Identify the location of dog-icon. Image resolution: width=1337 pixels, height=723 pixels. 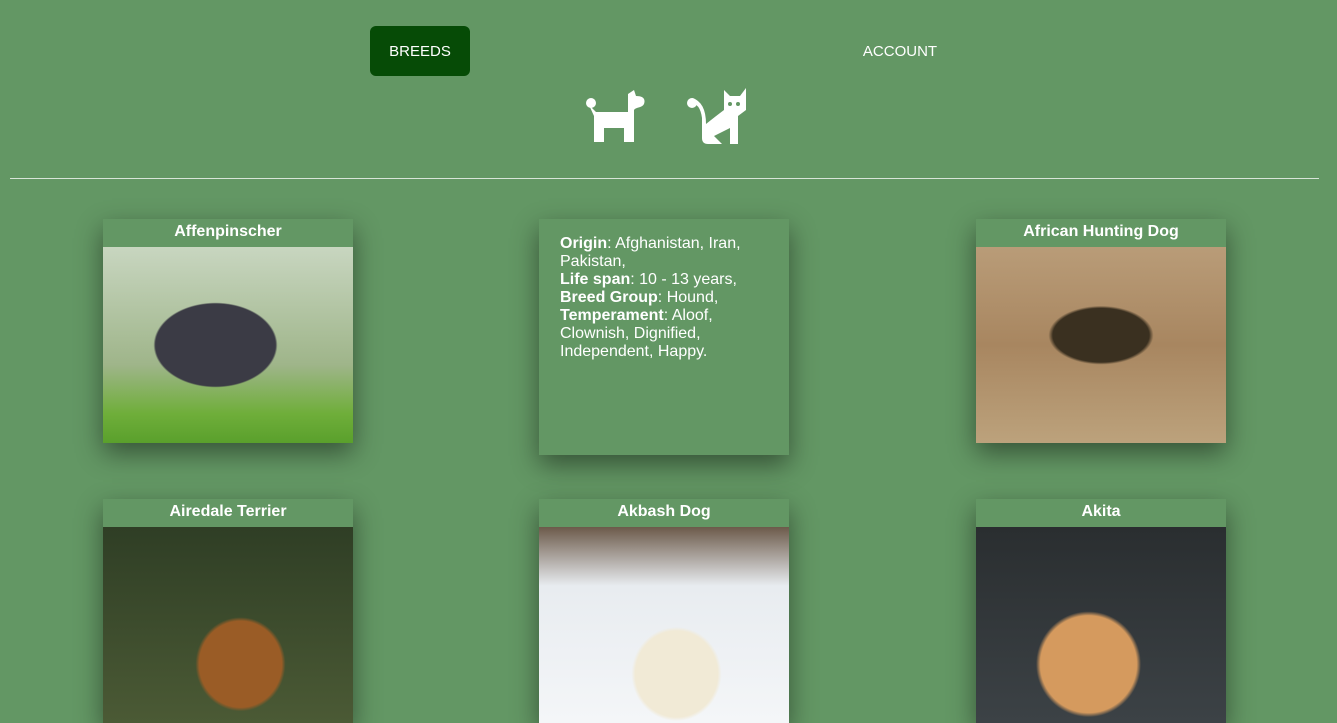
(615, 117).